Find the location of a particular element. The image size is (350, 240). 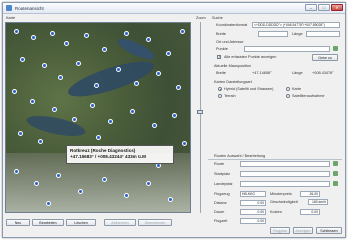

accept-button: Übernehmen is located at coordinates (155, 222).